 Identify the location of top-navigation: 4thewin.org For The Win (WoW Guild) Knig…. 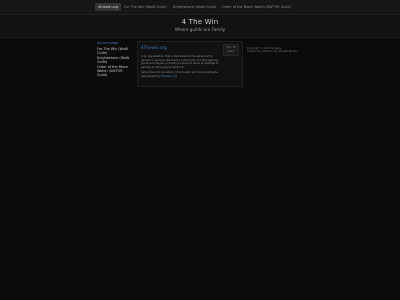
(194, 7).